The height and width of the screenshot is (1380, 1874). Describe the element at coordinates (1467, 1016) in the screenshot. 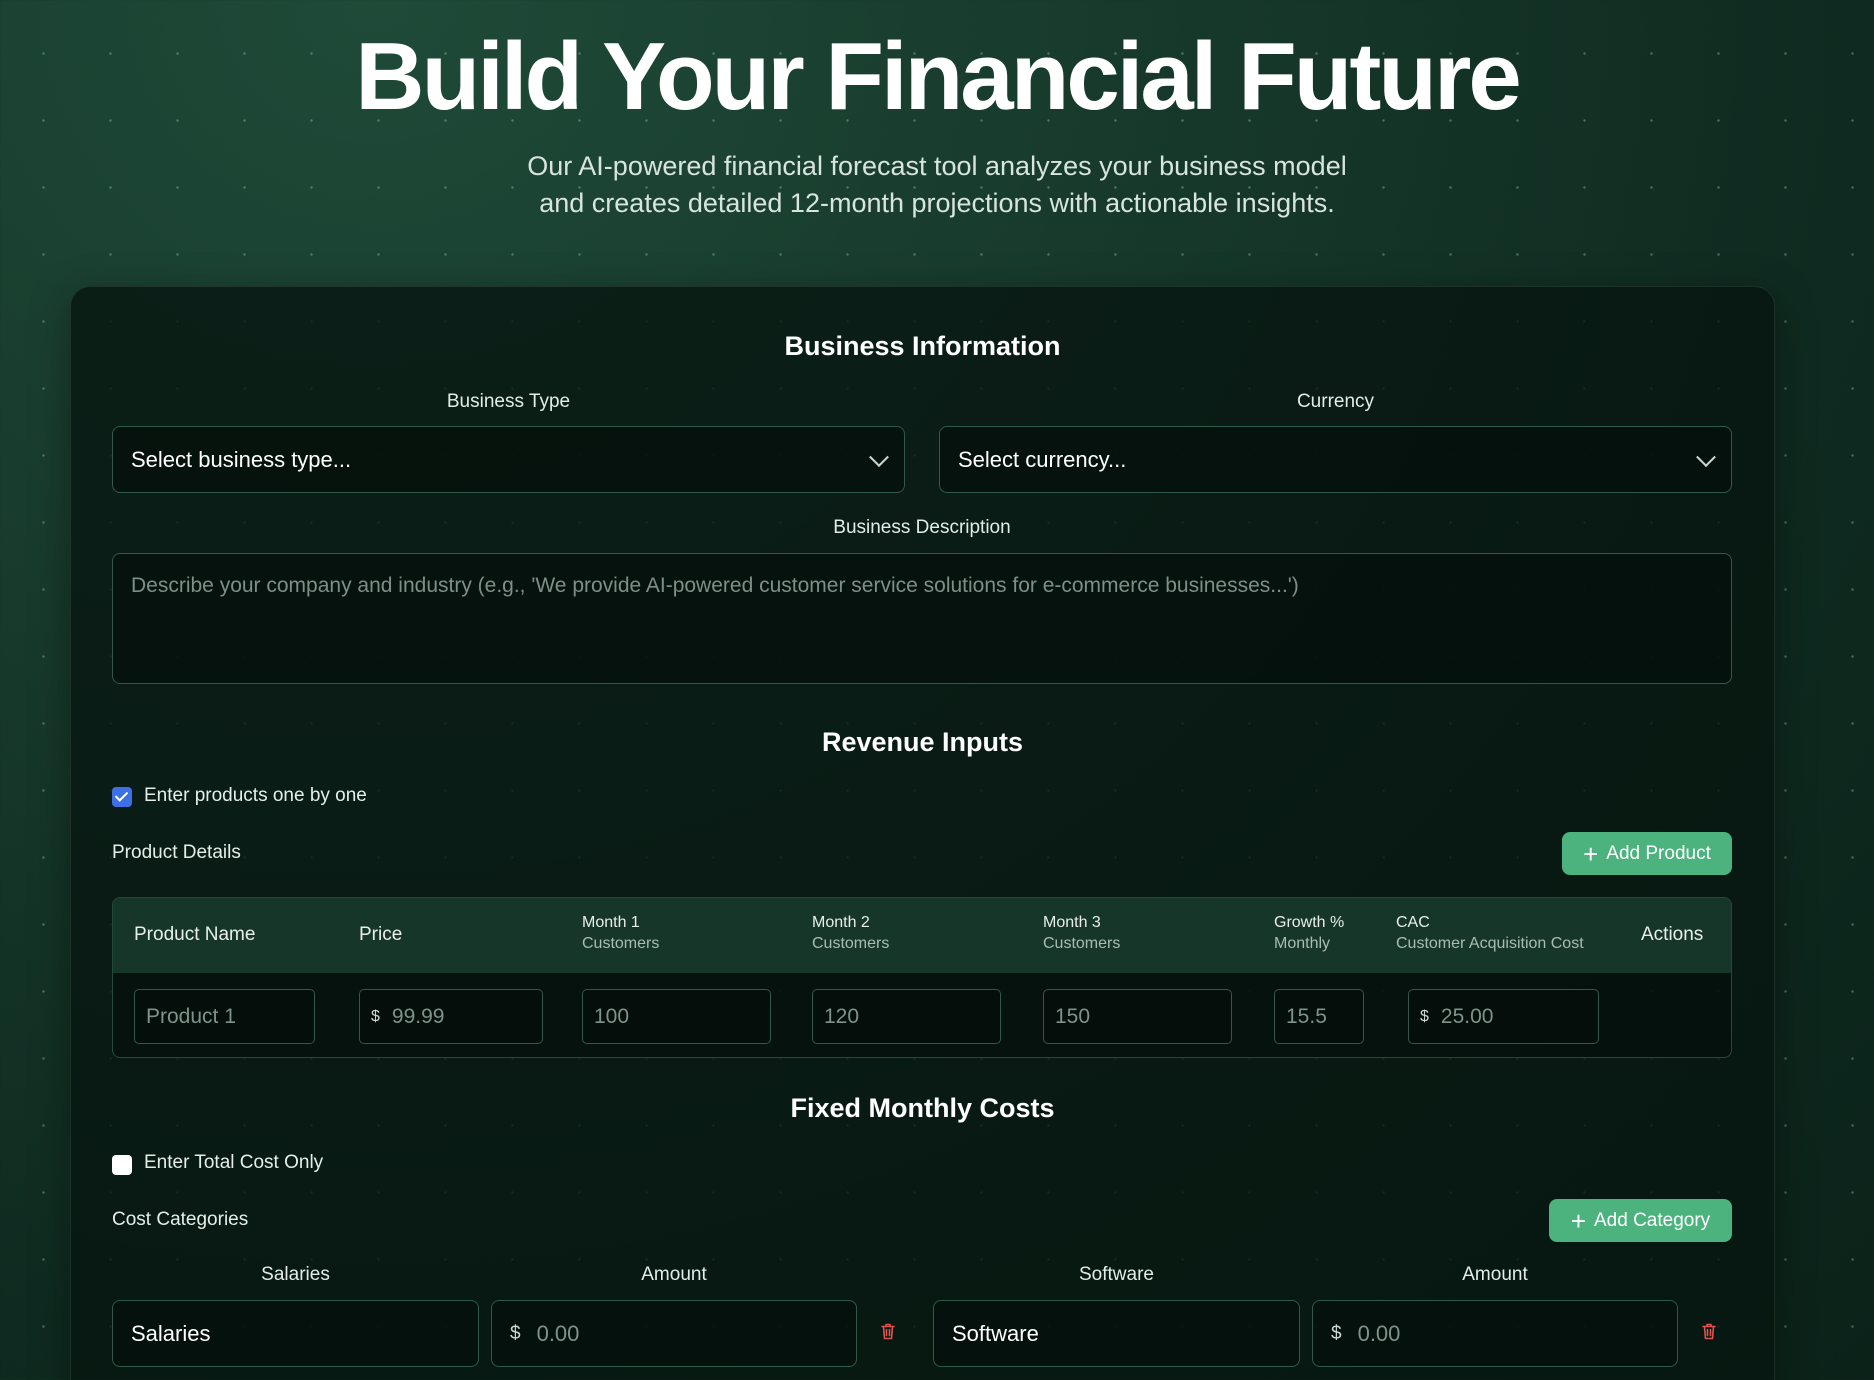

I see `cac-placeholder: 25.00` at that location.